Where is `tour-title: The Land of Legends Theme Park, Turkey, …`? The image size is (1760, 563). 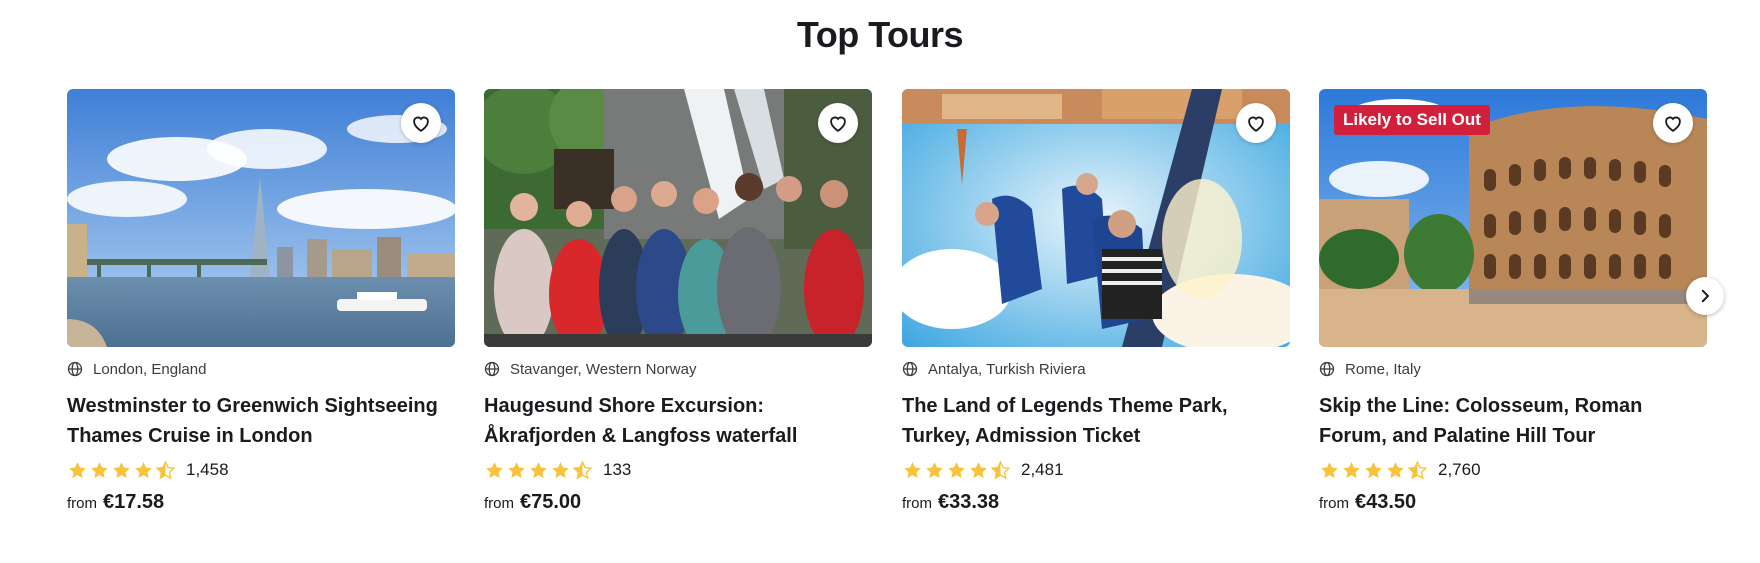 tour-title: The Land of Legends Theme Park, Turkey, … is located at coordinates (1096, 421).